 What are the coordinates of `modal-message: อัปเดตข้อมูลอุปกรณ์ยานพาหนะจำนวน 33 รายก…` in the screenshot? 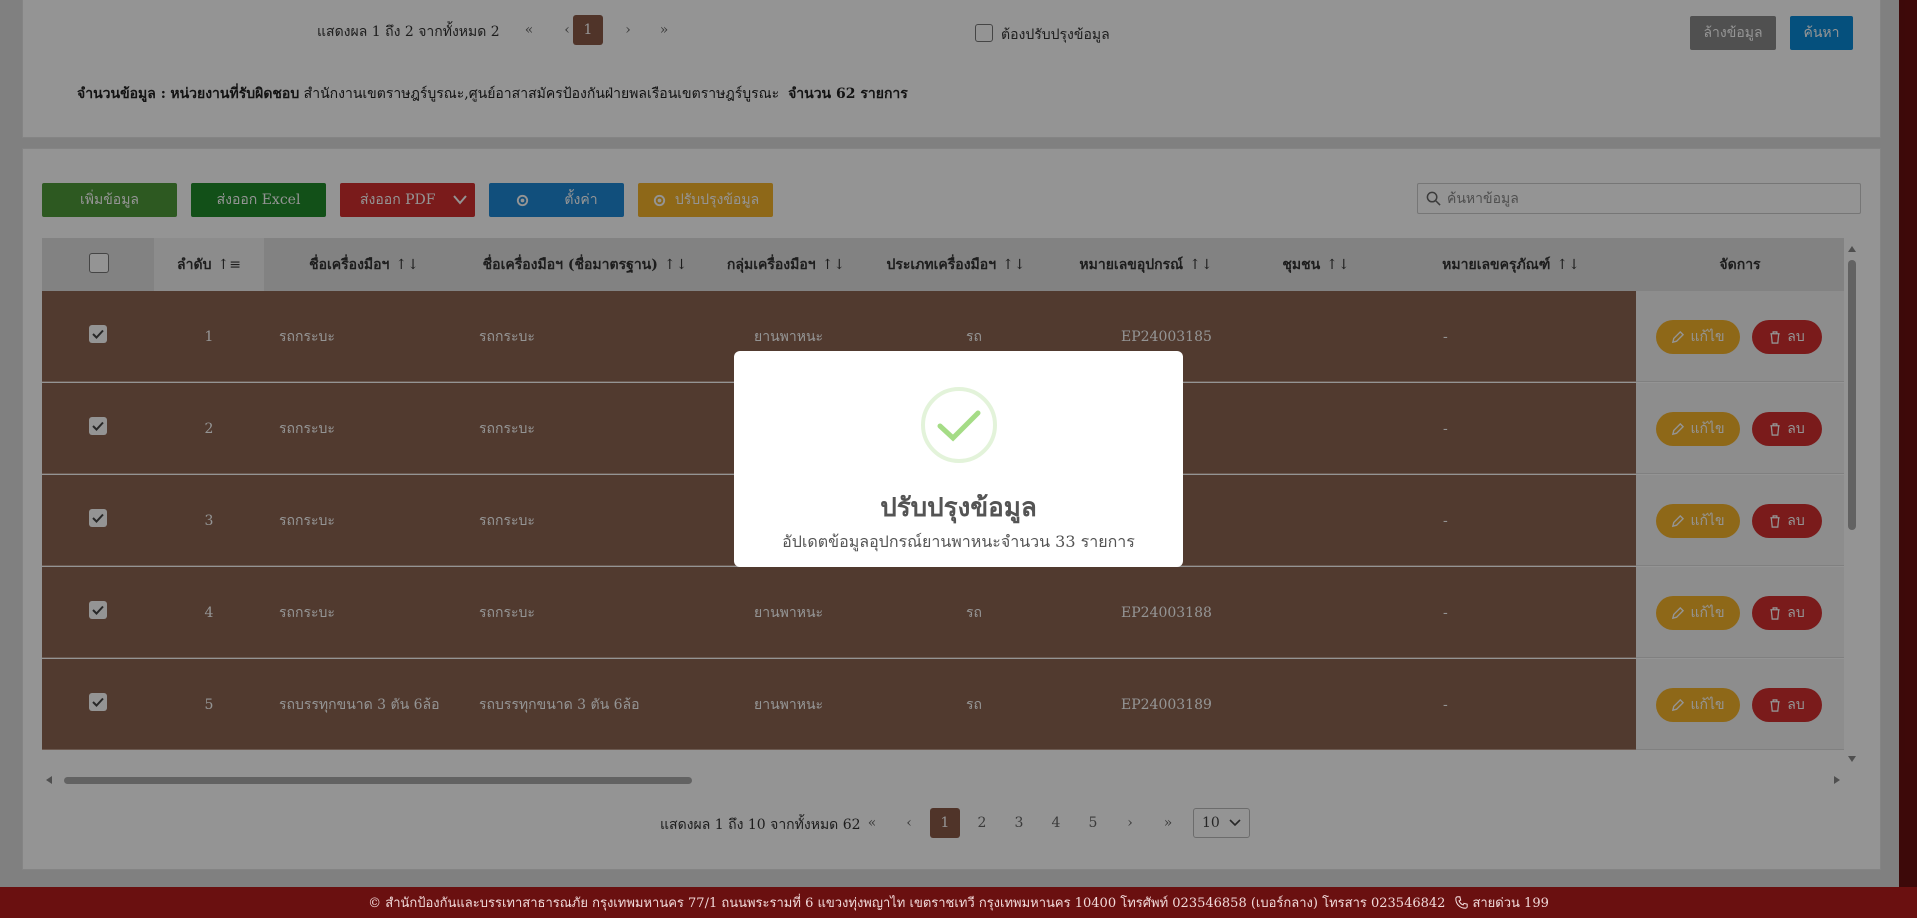 It's located at (958, 541).